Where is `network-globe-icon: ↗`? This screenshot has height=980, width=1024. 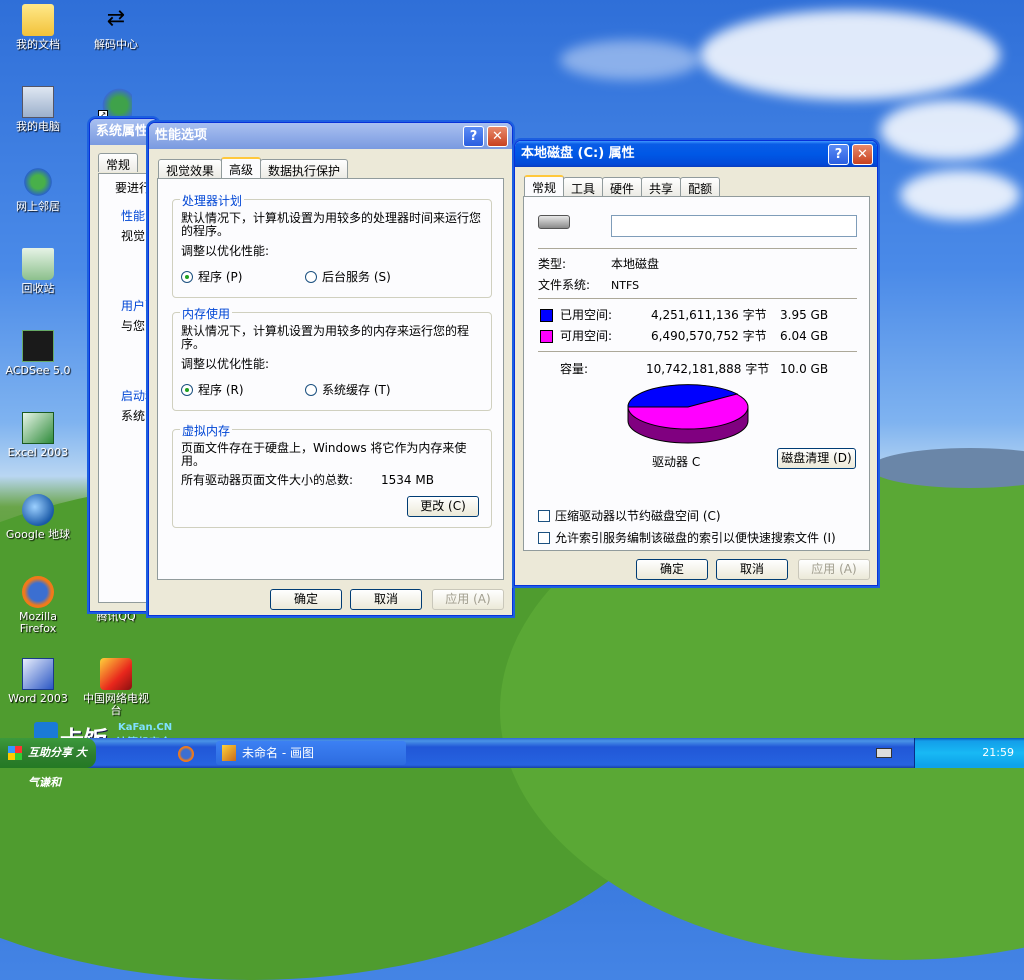 network-globe-icon: ↗ is located at coordinates (115, 103).